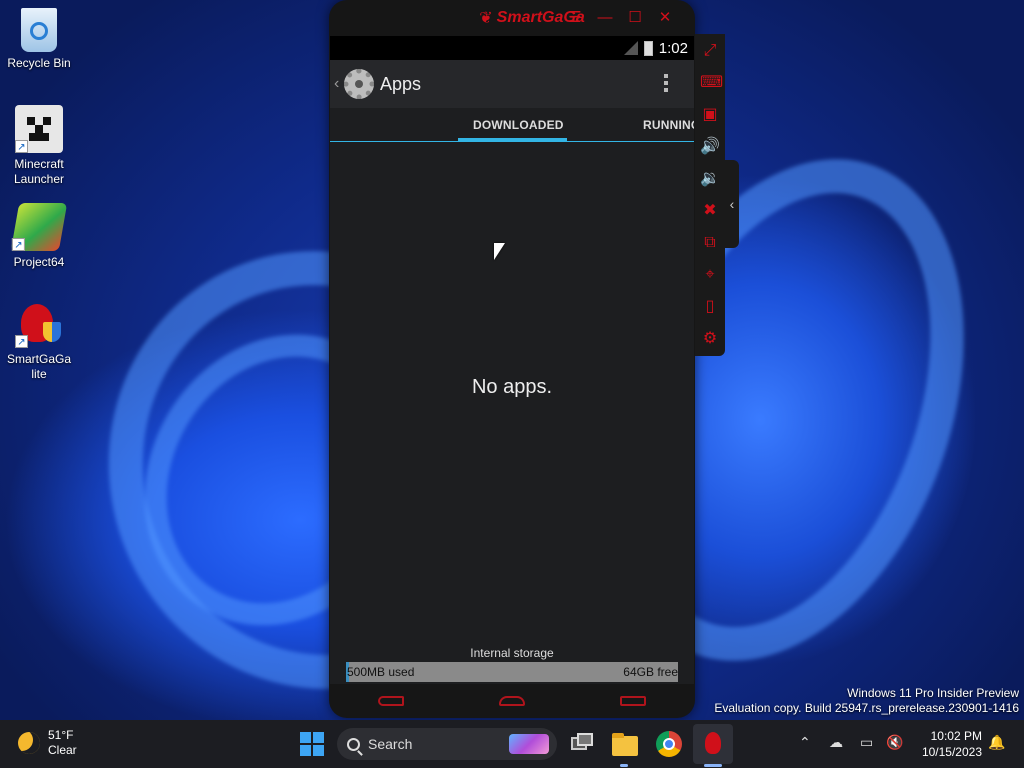  I want to click on desktop-icon-label: Project64, so click(39, 262).